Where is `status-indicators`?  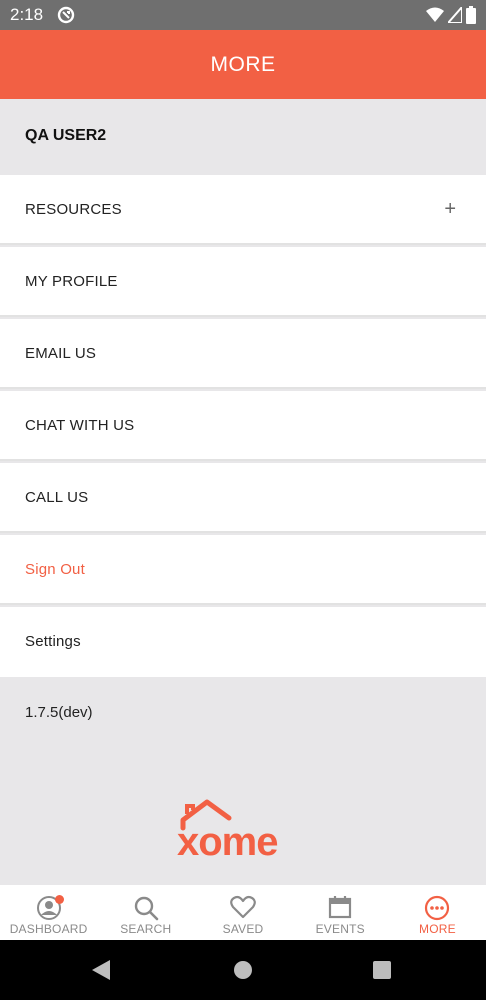 status-indicators is located at coordinates (451, 15).